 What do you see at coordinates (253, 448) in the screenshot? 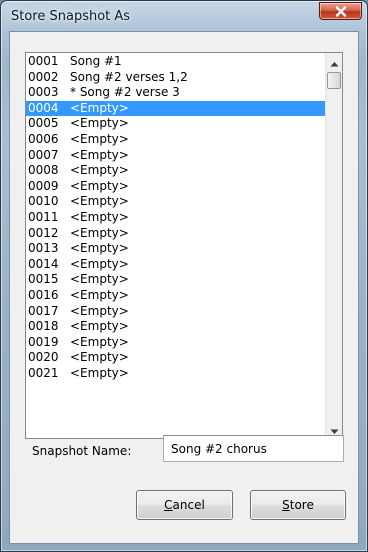
I see `snapshot-name-input` at bounding box center [253, 448].